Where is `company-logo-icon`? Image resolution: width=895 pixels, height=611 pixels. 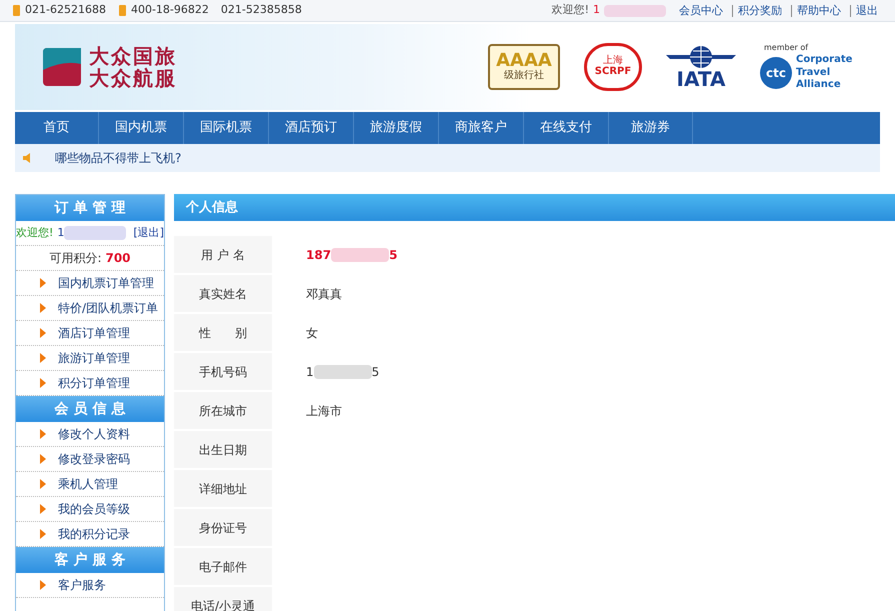 company-logo-icon is located at coordinates (62, 67).